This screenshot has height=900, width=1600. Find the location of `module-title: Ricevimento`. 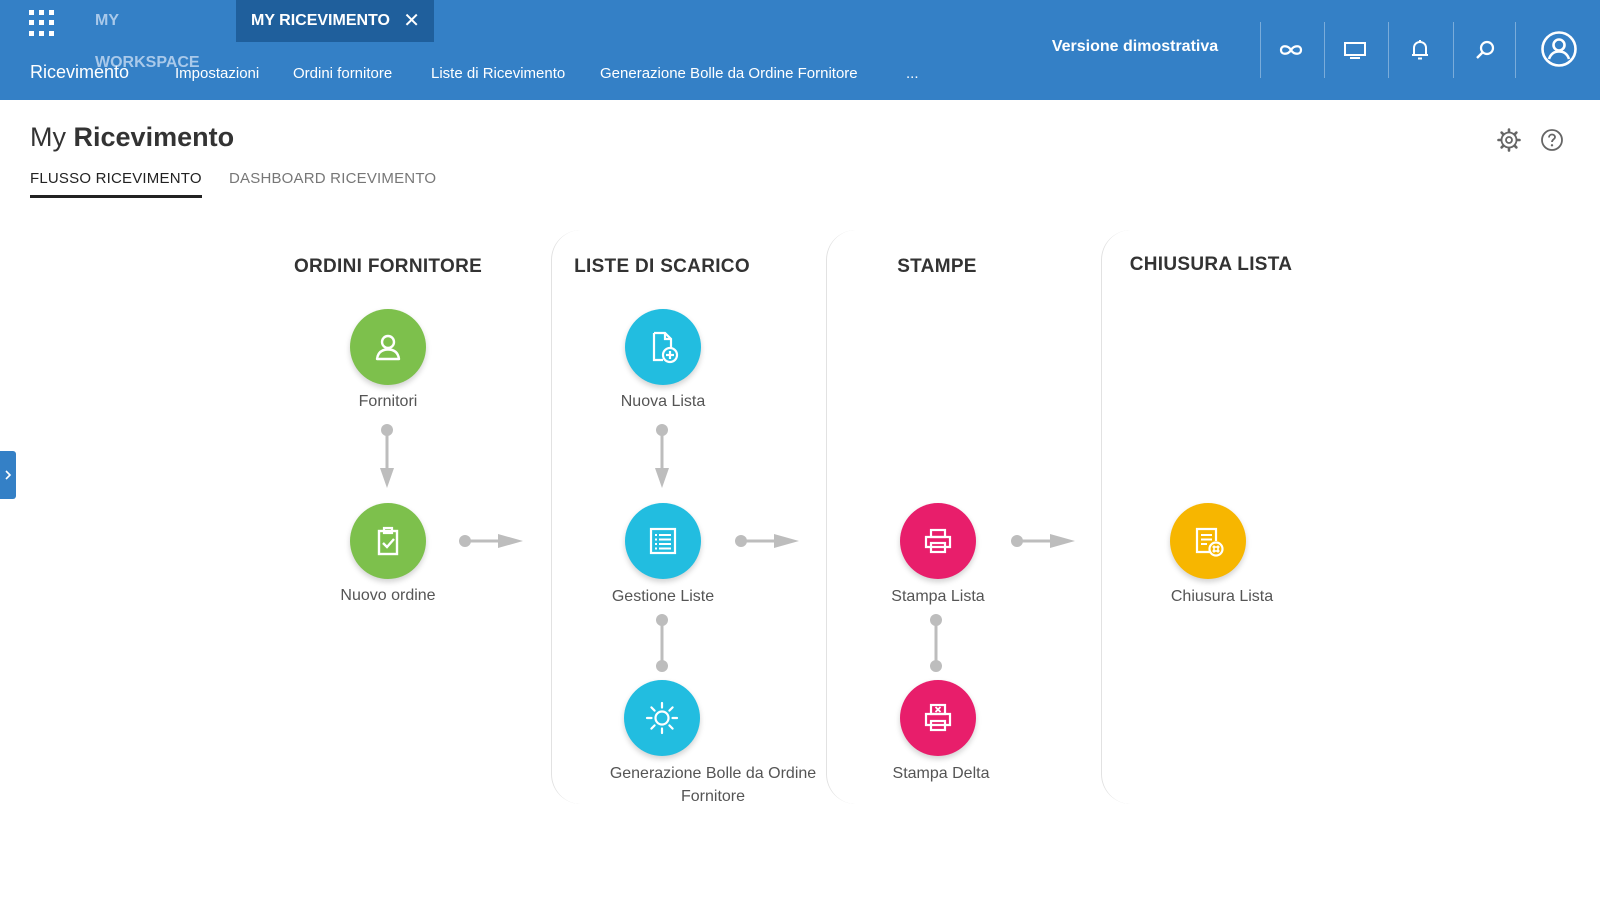

module-title: Ricevimento is located at coordinates (79, 72).